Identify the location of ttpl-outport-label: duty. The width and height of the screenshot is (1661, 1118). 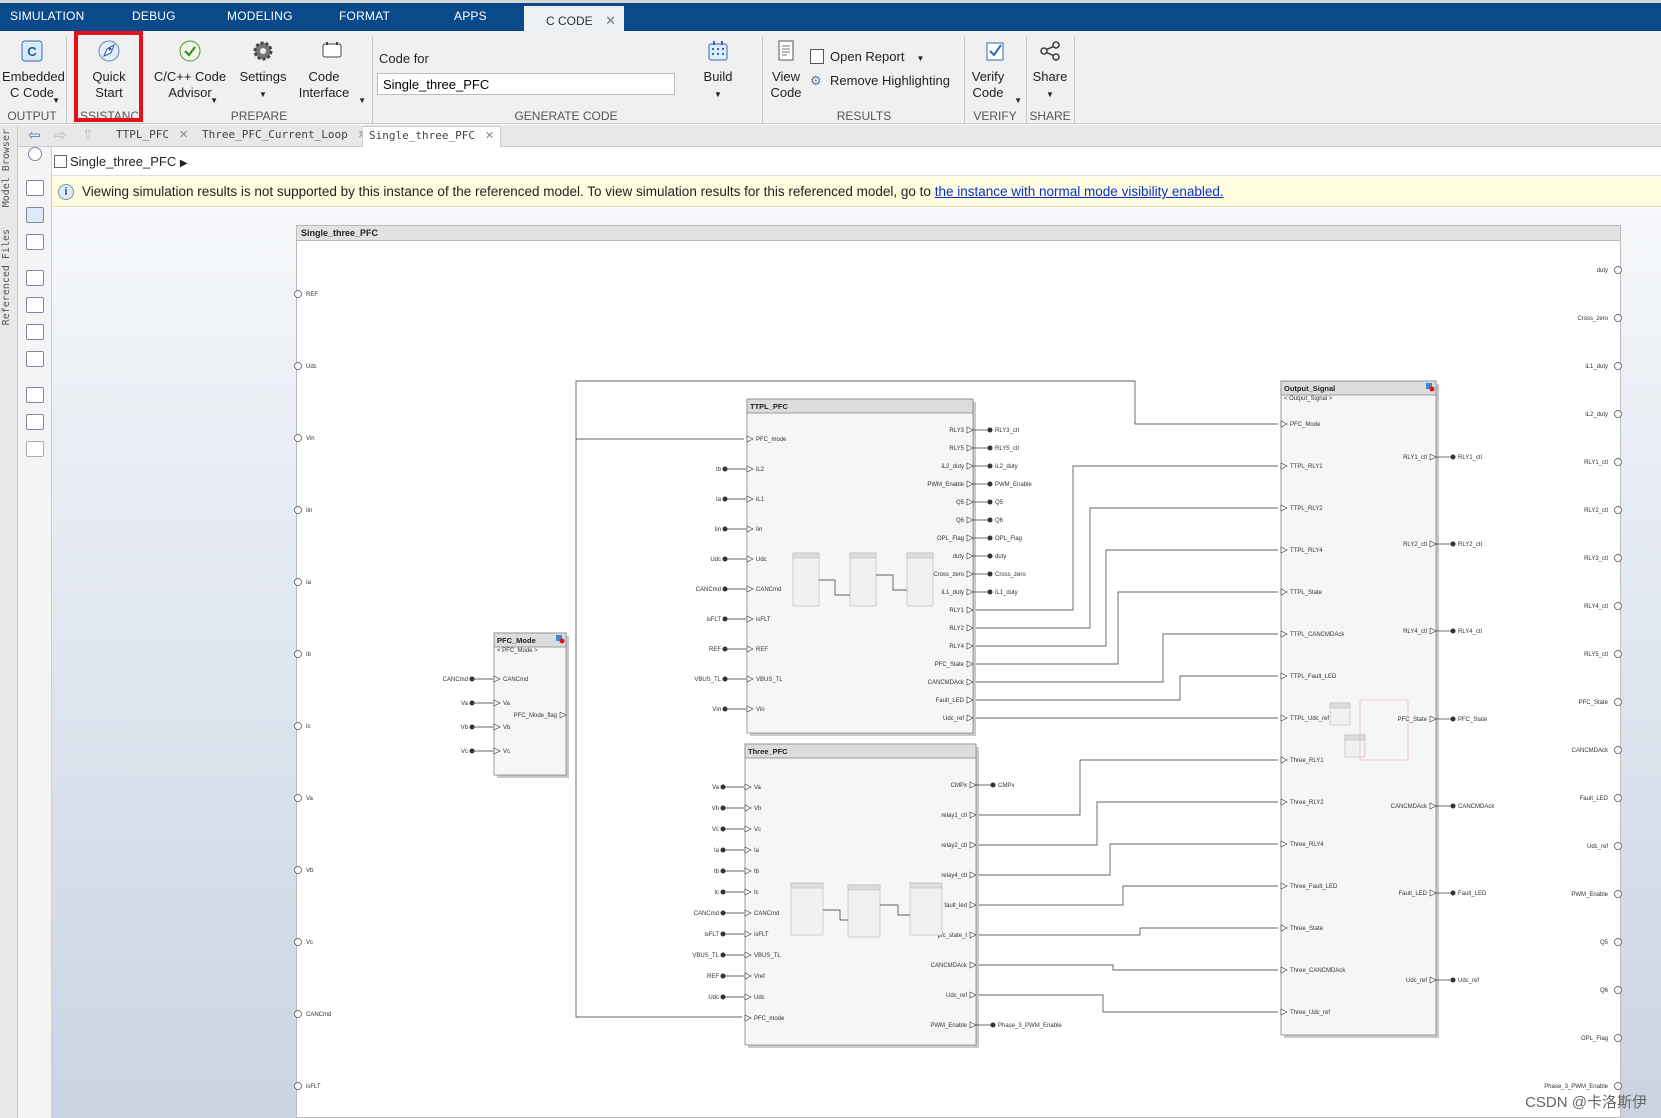
(958, 557).